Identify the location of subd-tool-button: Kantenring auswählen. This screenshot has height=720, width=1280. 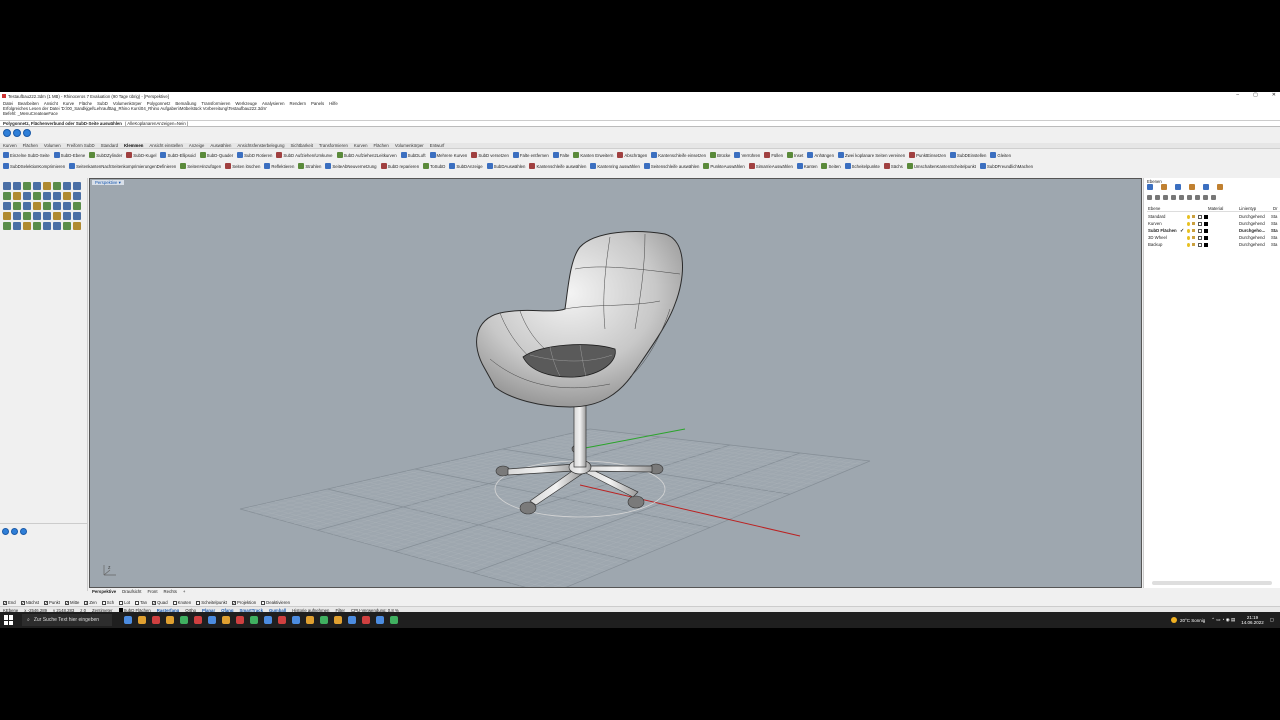
(615, 166).